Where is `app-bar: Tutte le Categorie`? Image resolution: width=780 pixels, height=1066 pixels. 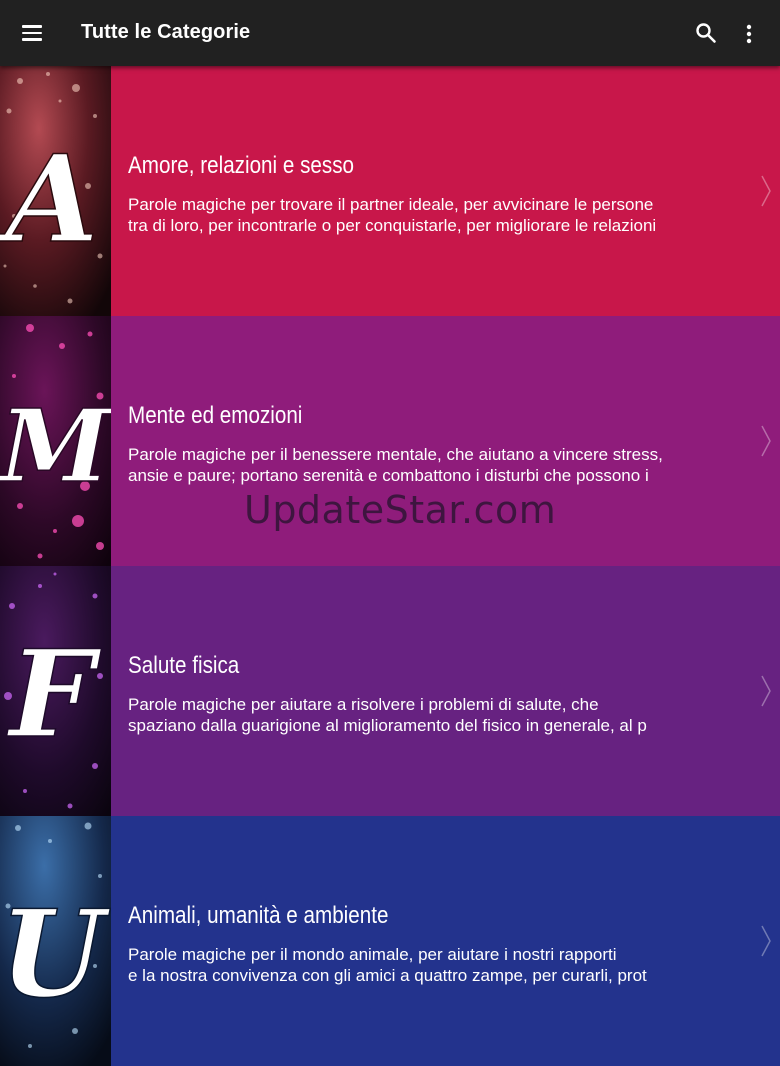 app-bar: Tutte le Categorie is located at coordinates (390, 33).